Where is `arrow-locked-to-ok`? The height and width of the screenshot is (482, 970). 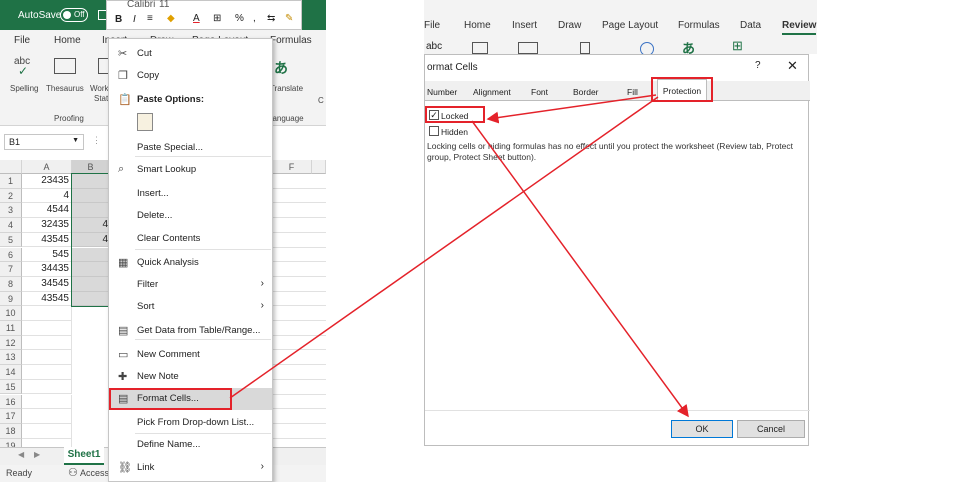
arrow-locked-to-ok is located at coordinates (580, 269).